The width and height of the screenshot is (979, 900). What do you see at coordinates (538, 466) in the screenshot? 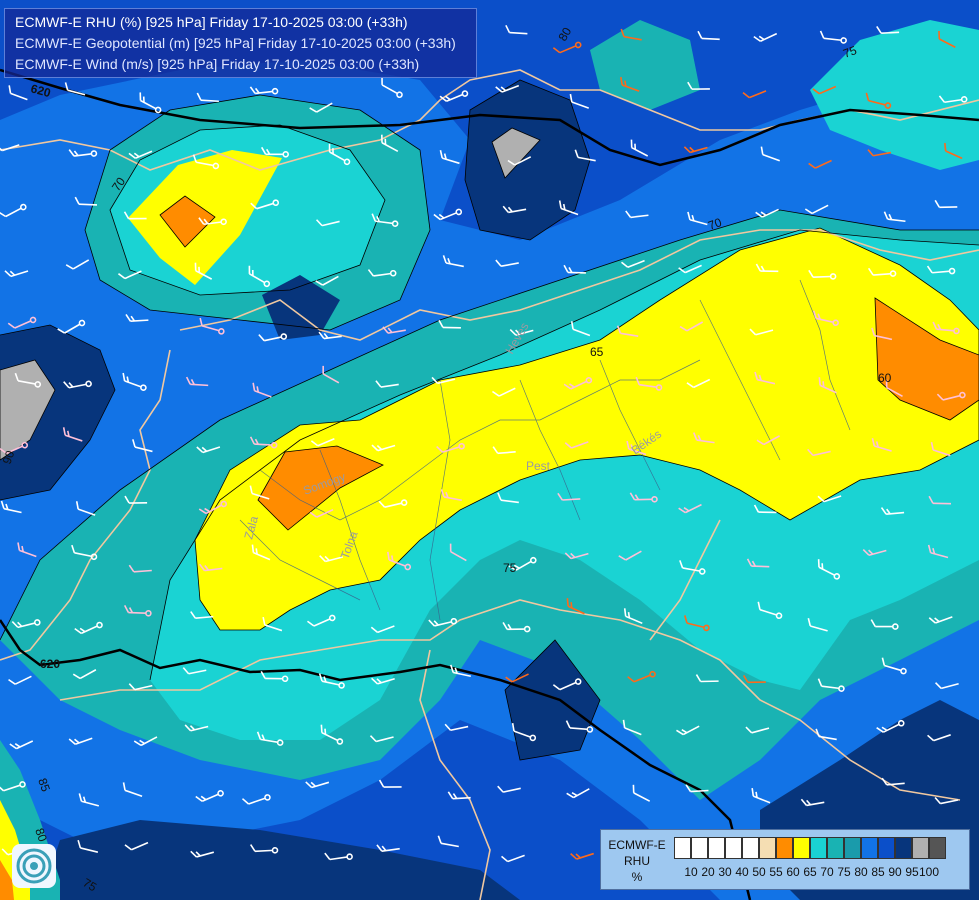
I see `place-label-pest: Pest` at bounding box center [538, 466].